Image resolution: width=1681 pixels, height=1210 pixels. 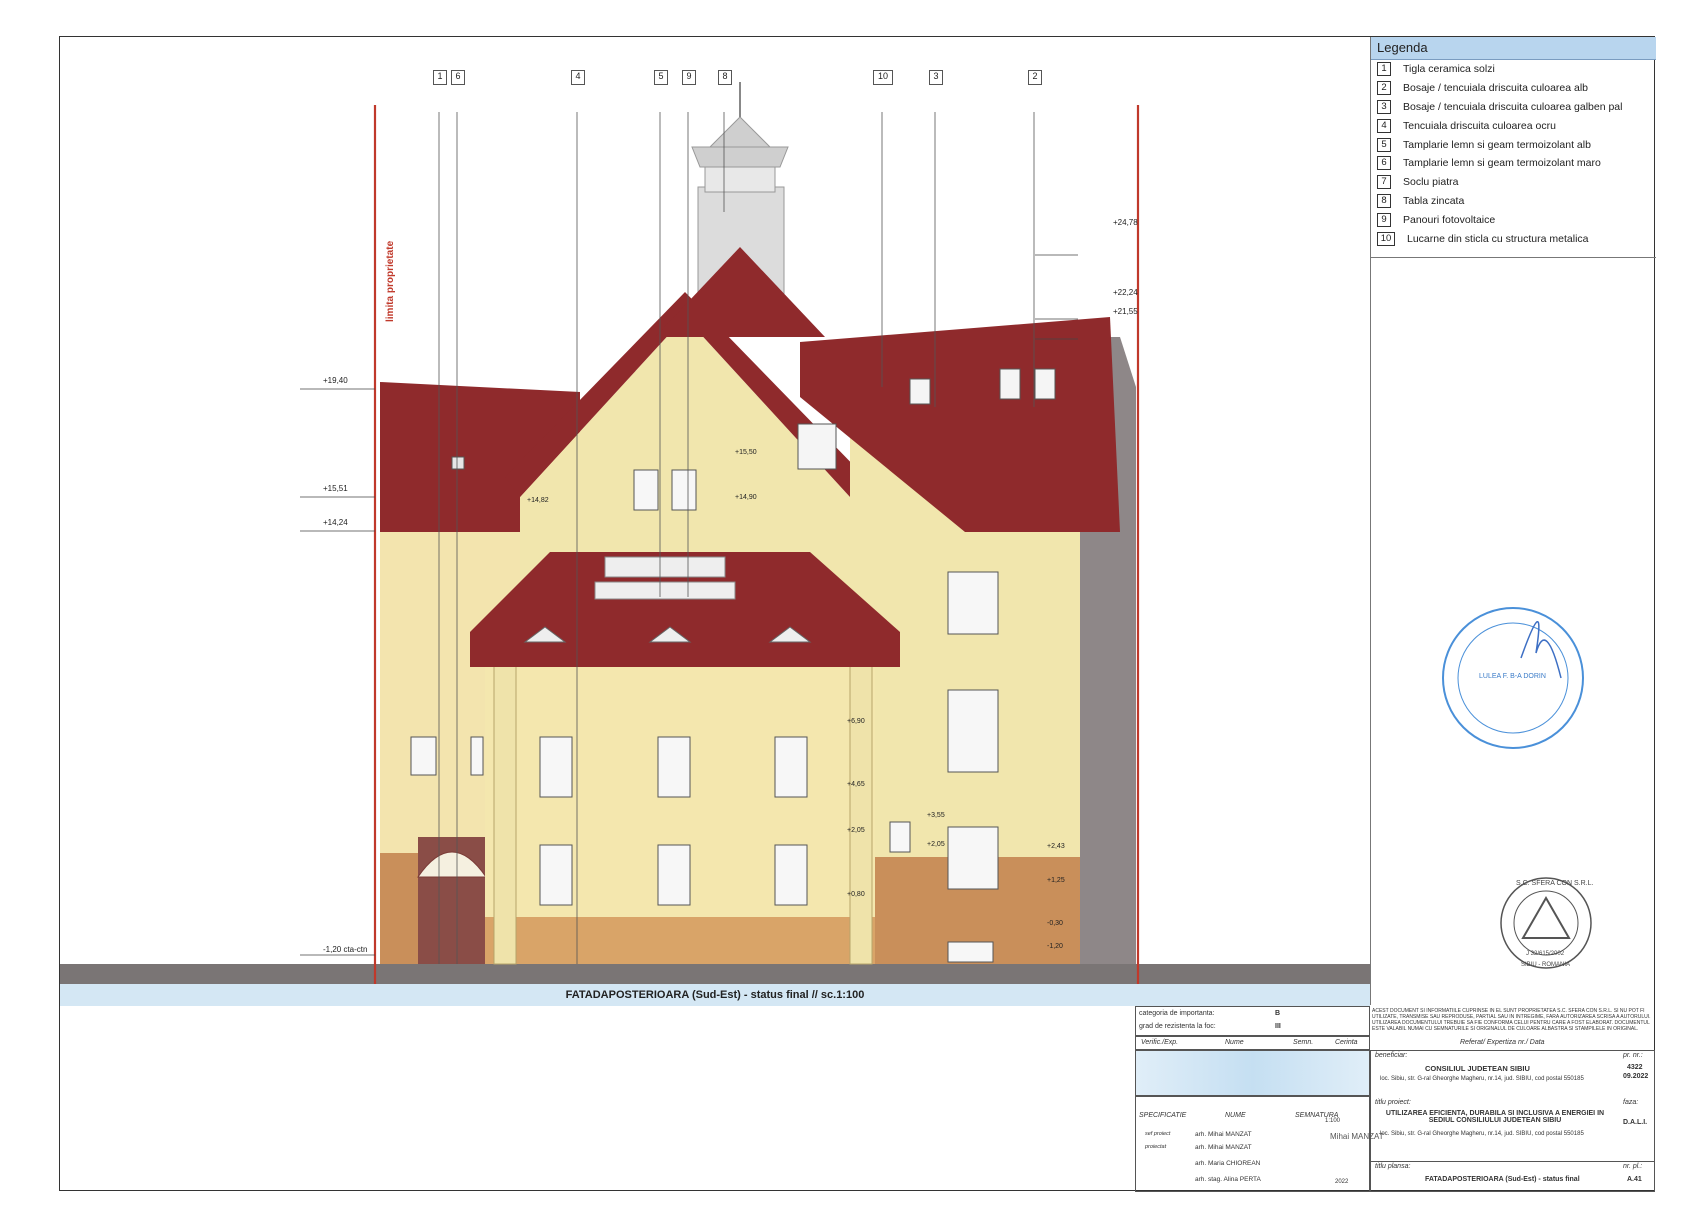 What do you see at coordinates (1554, 883) in the screenshot?
I see `company-stamp-name: S.C. SFERA CON S.R.L.` at bounding box center [1554, 883].